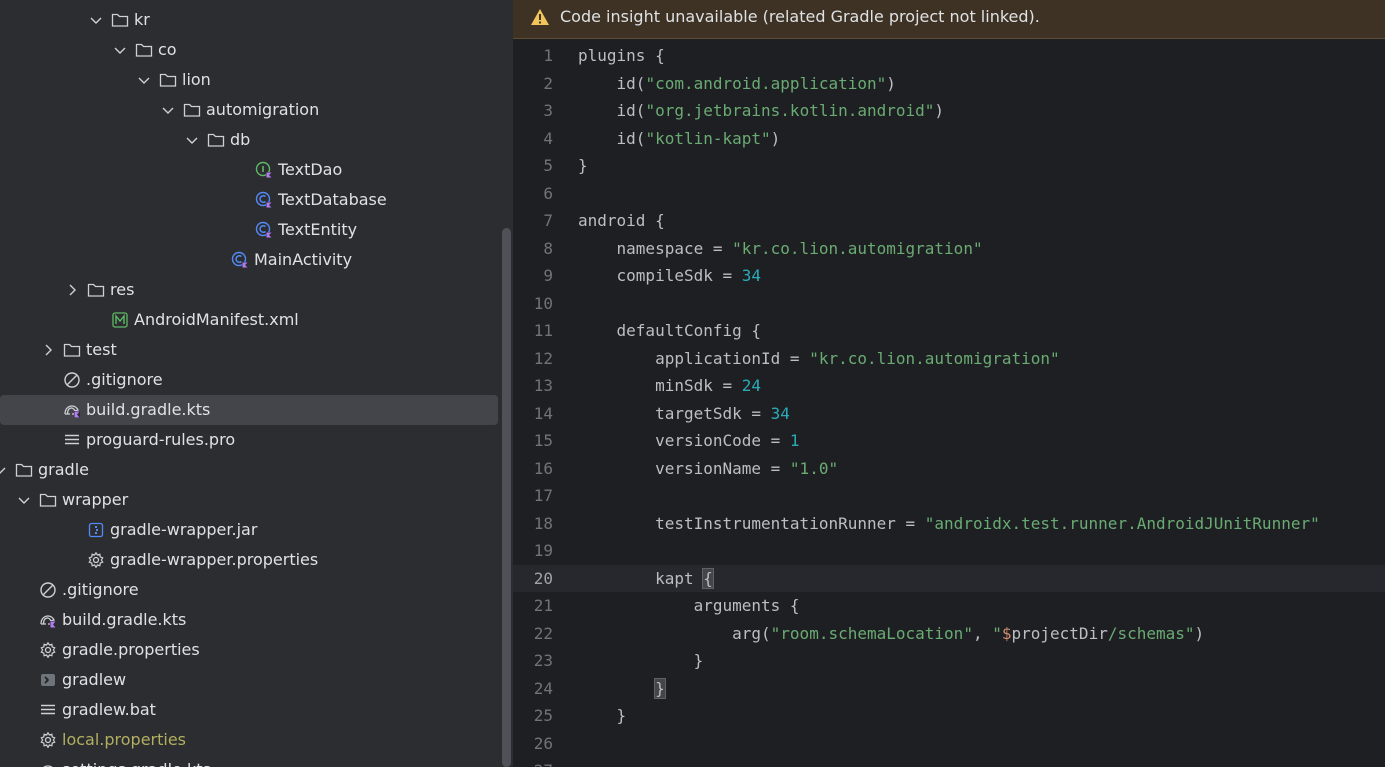 This screenshot has width=1385, height=767. Describe the element at coordinates (543, 688) in the screenshot. I see `line-number: 24` at that location.